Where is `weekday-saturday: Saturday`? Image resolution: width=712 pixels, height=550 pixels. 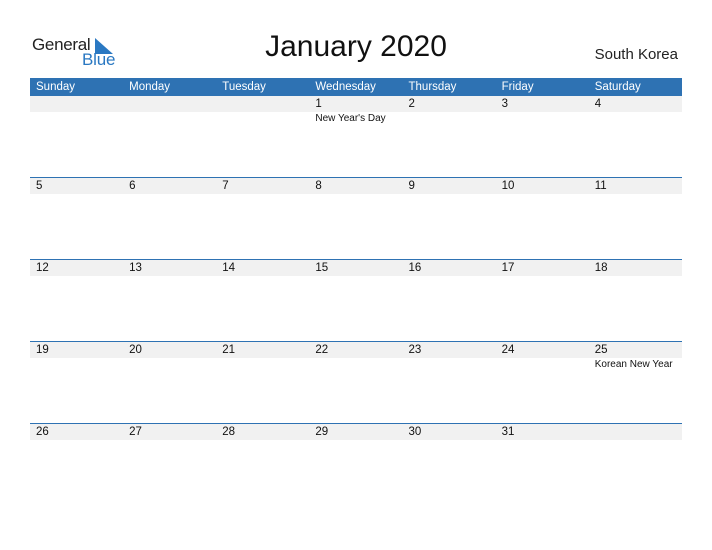 weekday-saturday: Saturday is located at coordinates (617, 87).